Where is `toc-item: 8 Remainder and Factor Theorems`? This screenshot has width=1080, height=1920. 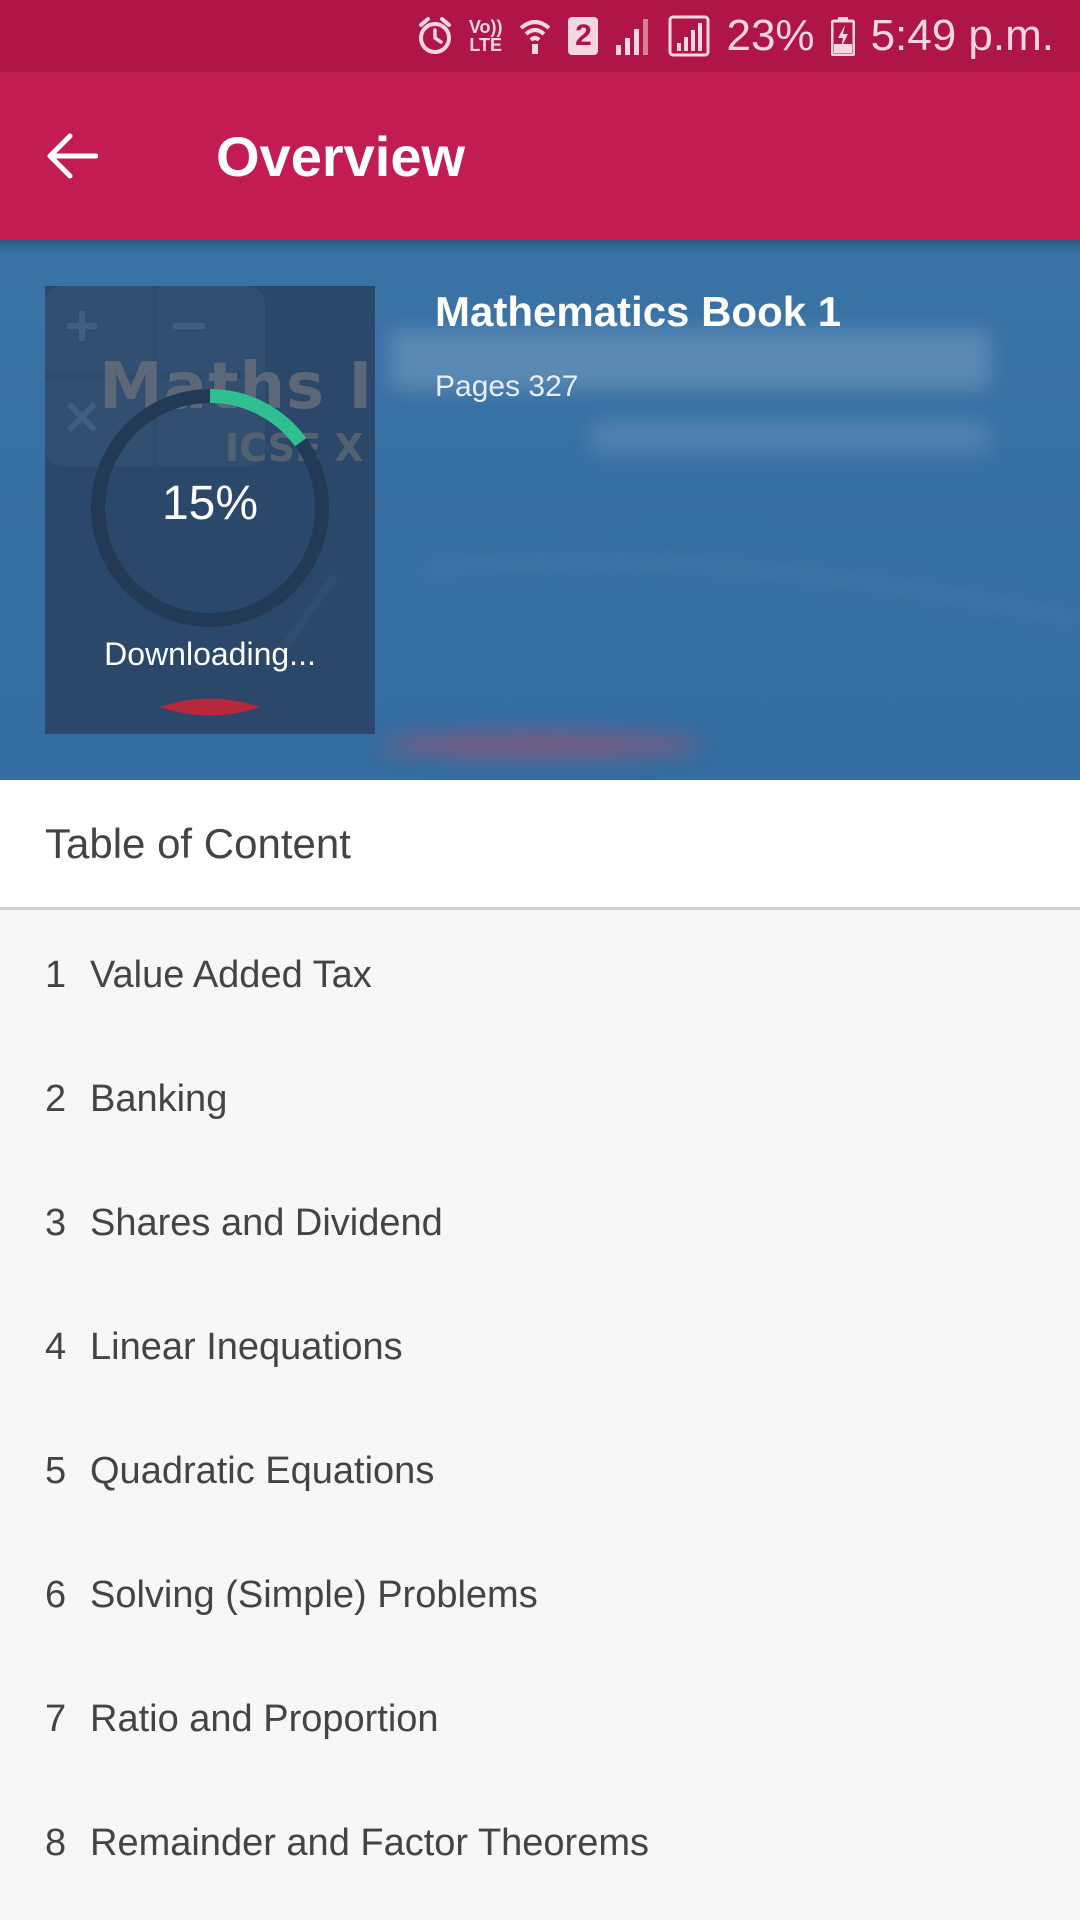
toc-item: 8 Remainder and Factor Theorems is located at coordinates (540, 1843).